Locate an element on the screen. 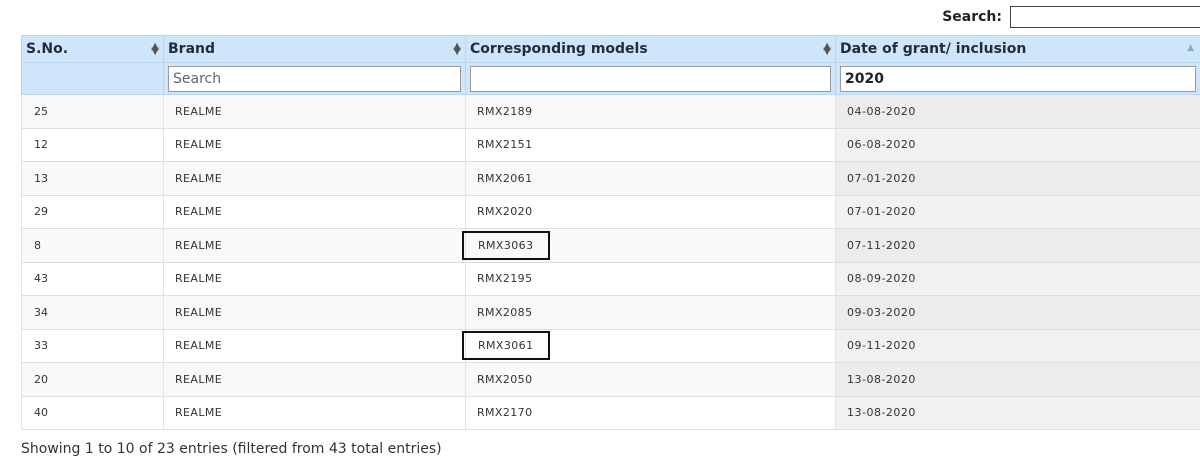 The image size is (1200, 466). column-header-label: Date of grant/ inclusion is located at coordinates (933, 49).